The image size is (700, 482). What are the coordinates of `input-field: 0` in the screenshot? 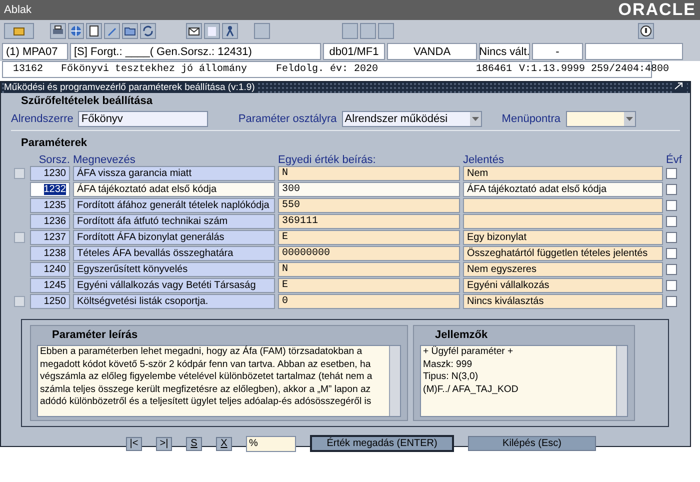 It's located at (369, 301).